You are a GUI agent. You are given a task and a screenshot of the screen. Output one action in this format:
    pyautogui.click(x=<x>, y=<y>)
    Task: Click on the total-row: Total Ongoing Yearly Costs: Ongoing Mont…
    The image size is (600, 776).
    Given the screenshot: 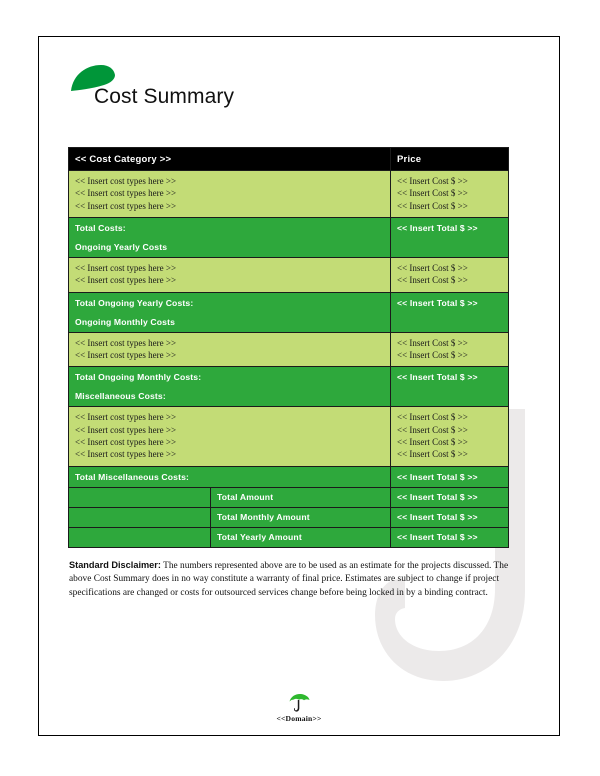 What is the action you would take?
    pyautogui.click(x=288, y=312)
    